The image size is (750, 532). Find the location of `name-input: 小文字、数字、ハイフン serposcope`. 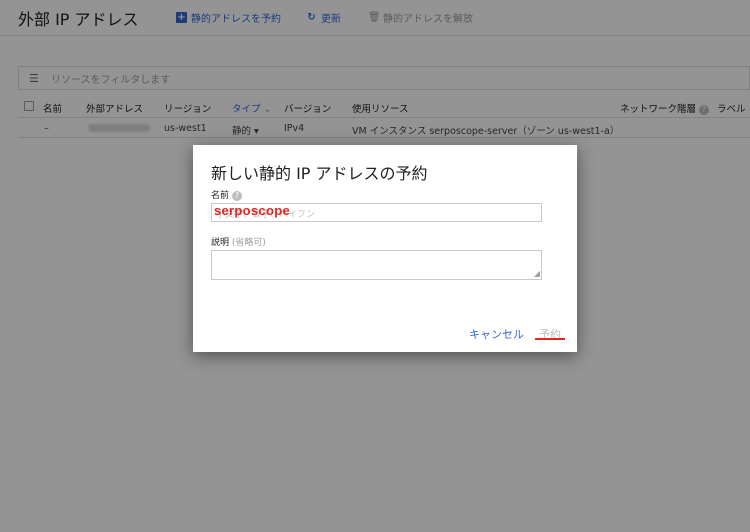

name-input: 小文字、数字、ハイフン serposcope is located at coordinates (376, 212).